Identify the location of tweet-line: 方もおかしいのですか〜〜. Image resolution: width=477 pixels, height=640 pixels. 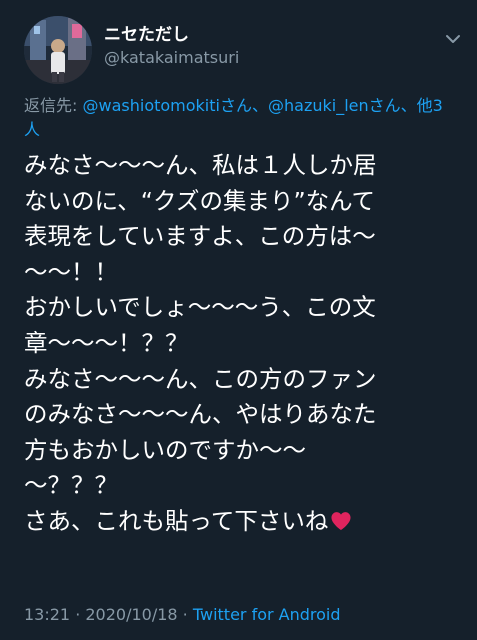
(165, 449).